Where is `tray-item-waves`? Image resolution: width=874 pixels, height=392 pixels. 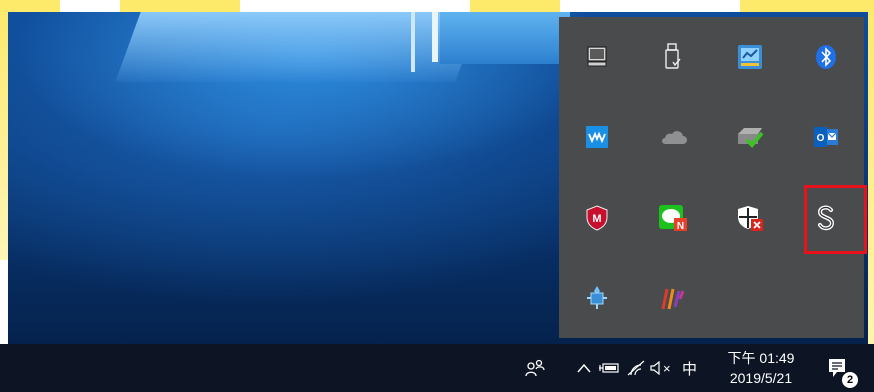 tray-item-waves is located at coordinates (597, 137).